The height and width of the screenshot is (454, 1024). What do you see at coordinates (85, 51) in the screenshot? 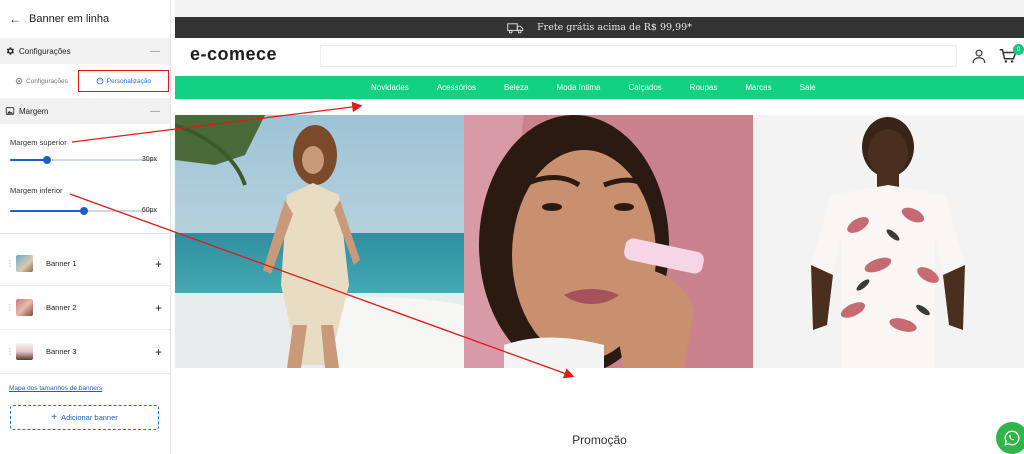
I see `config-section-header: Configurações —` at bounding box center [85, 51].